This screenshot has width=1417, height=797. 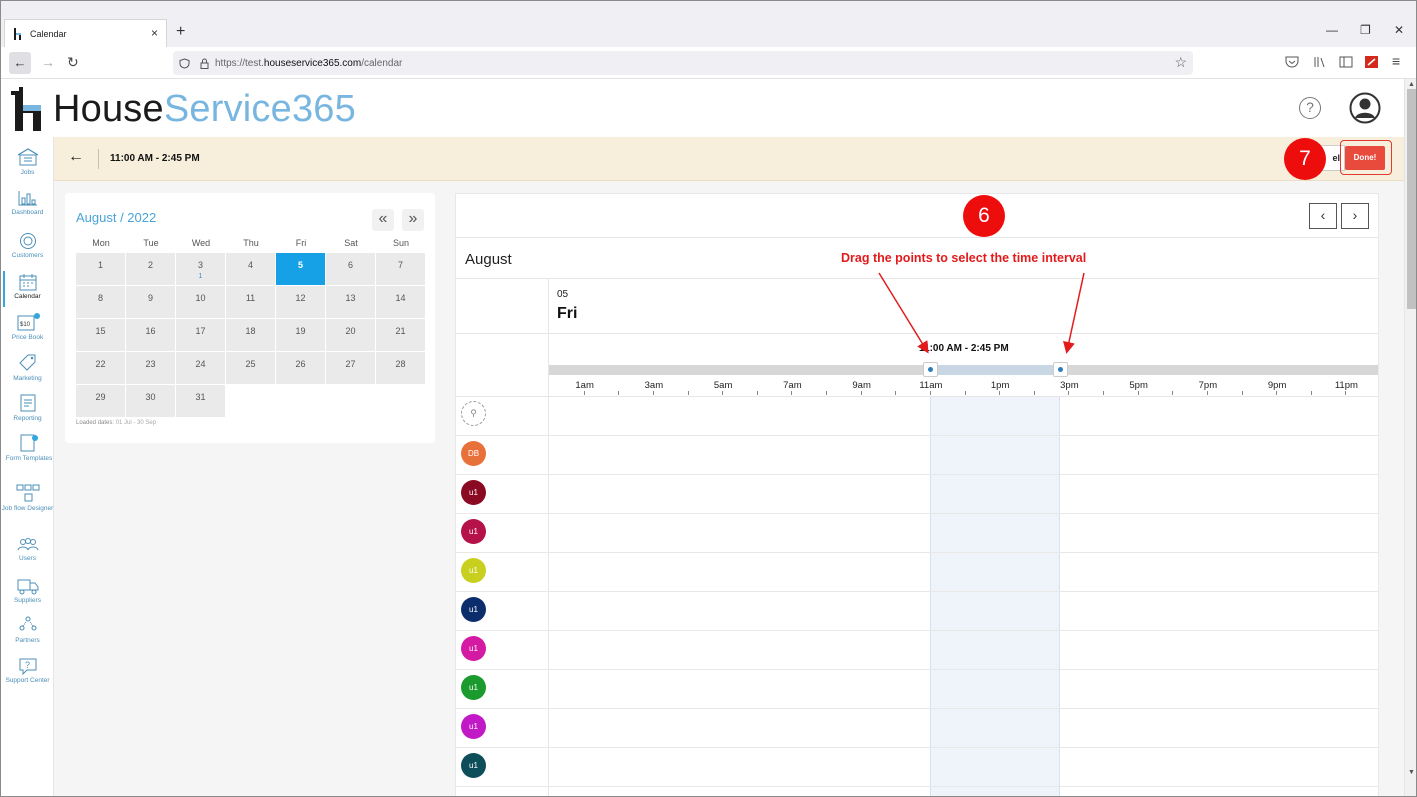 What do you see at coordinates (981, 313) in the screenshot?
I see `annotation-arrows` at bounding box center [981, 313].